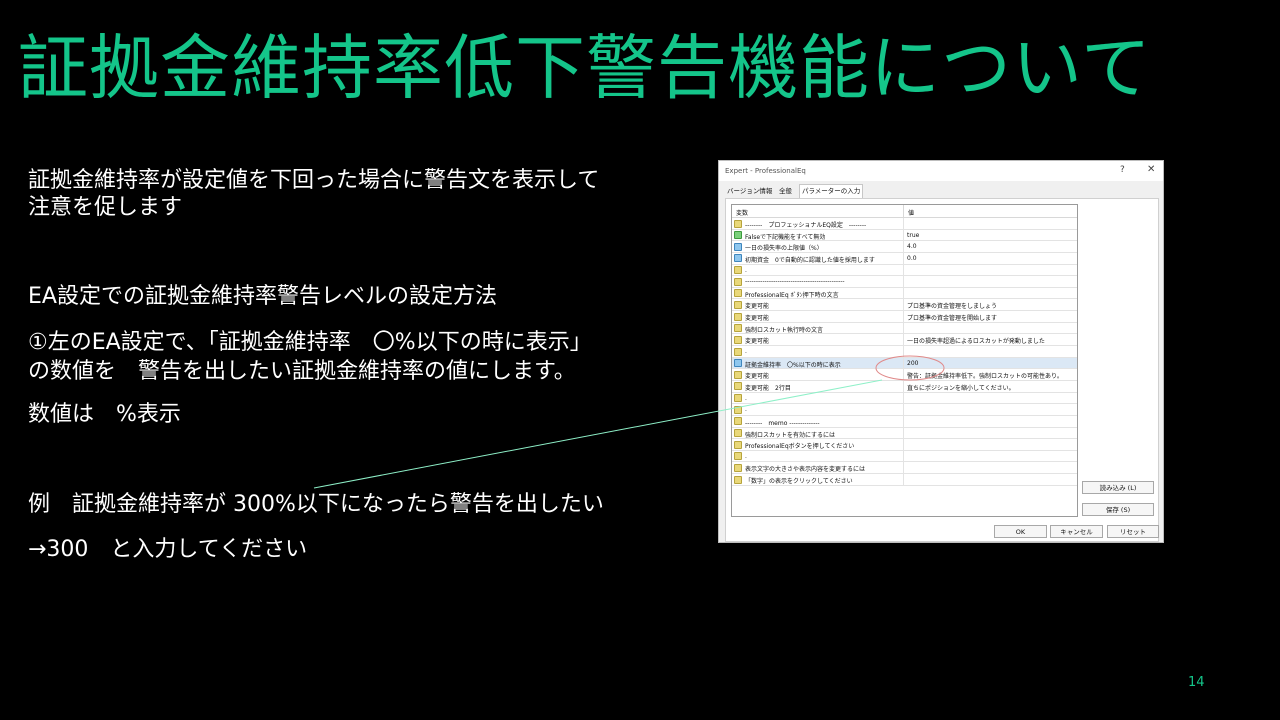 The height and width of the screenshot is (720, 1280). I want to click on unit-note: 数値は %表示, so click(104, 414).